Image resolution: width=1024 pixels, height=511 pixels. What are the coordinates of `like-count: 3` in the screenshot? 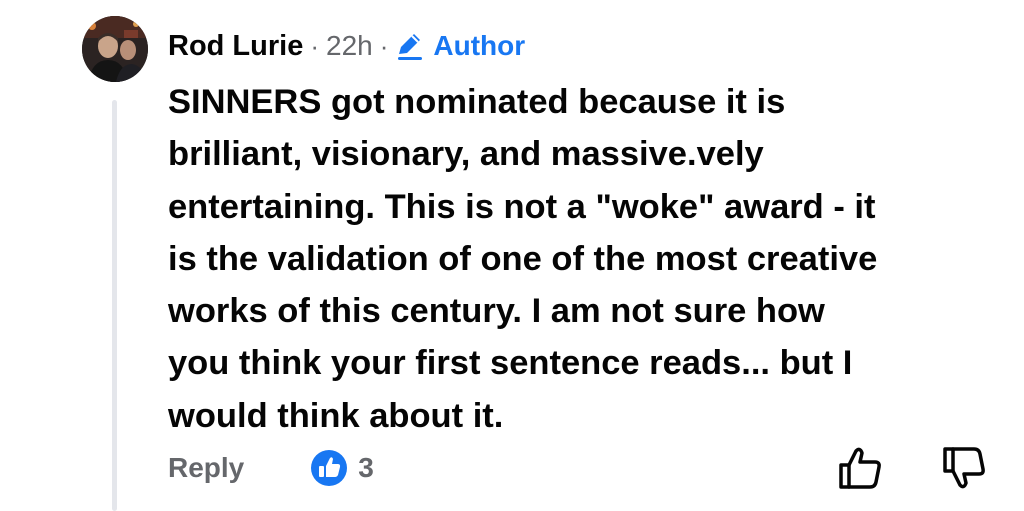 It's located at (366, 467).